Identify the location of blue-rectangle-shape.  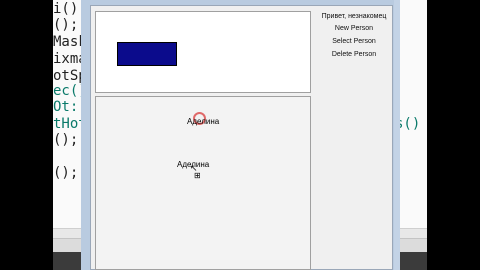
(147, 54).